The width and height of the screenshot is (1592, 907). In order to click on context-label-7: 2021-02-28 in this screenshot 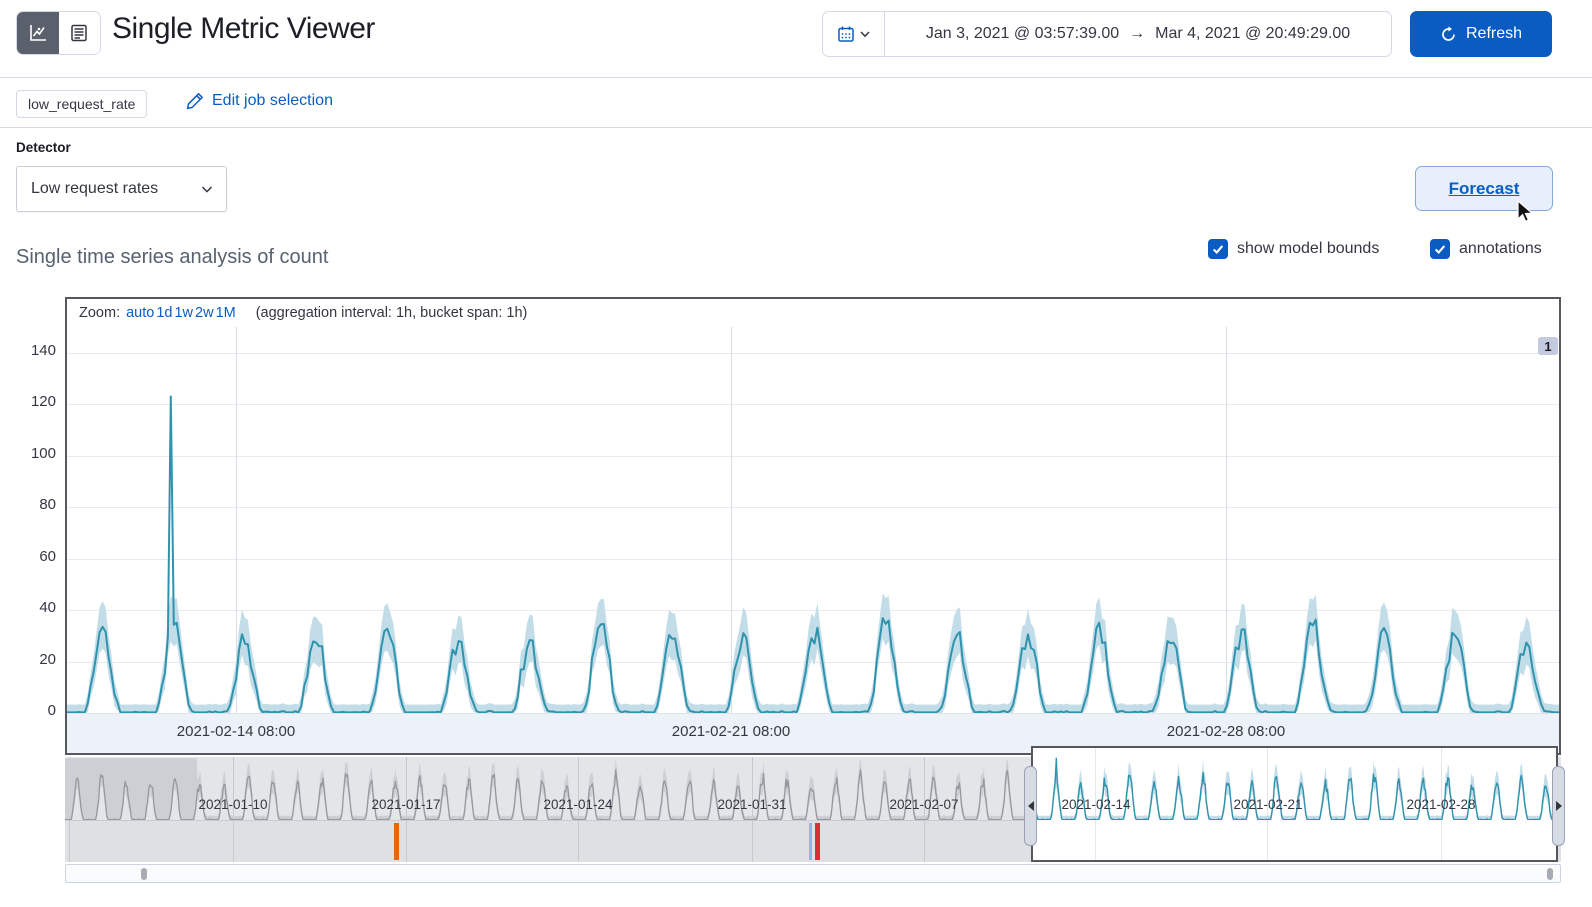, I will do `click(1441, 804)`.